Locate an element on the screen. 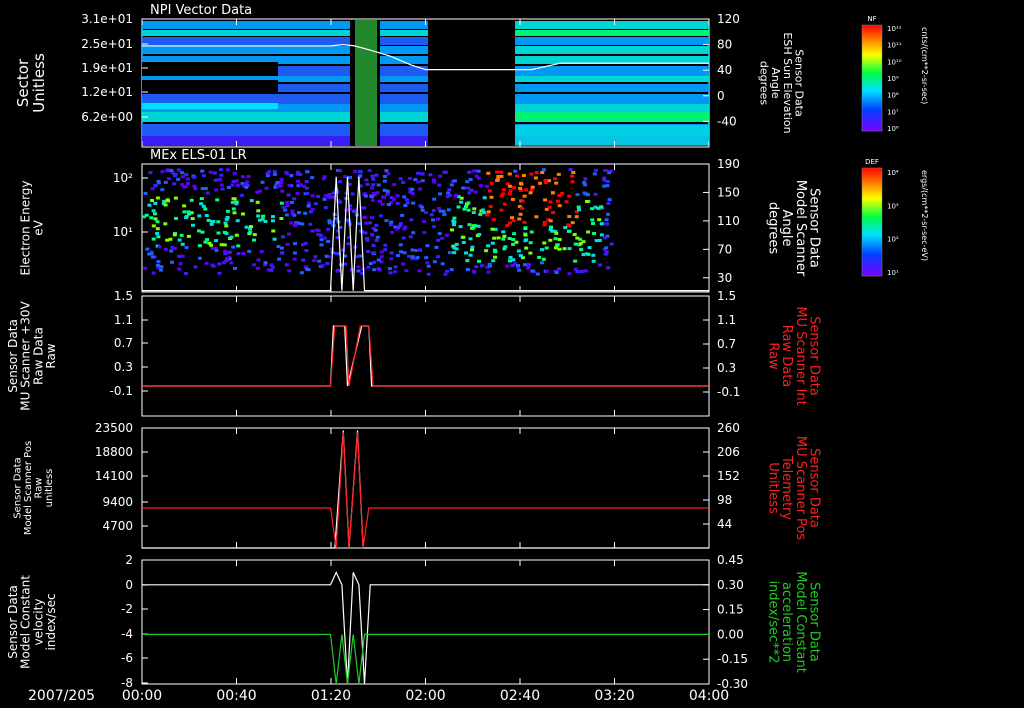  panel-2-frame is located at coordinates (425, 228).